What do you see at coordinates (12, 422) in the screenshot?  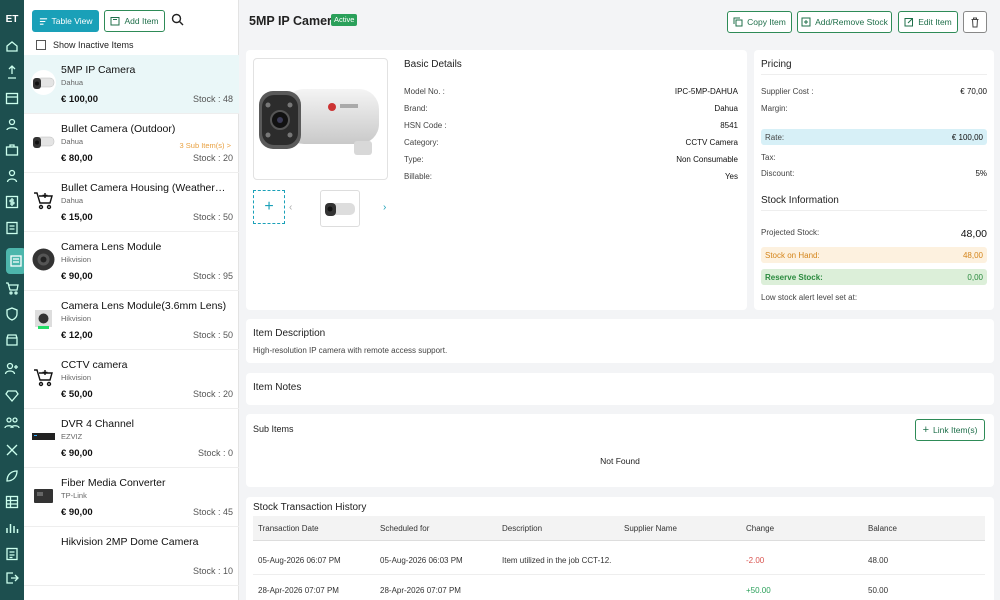 I see `team-icon` at bounding box center [12, 422].